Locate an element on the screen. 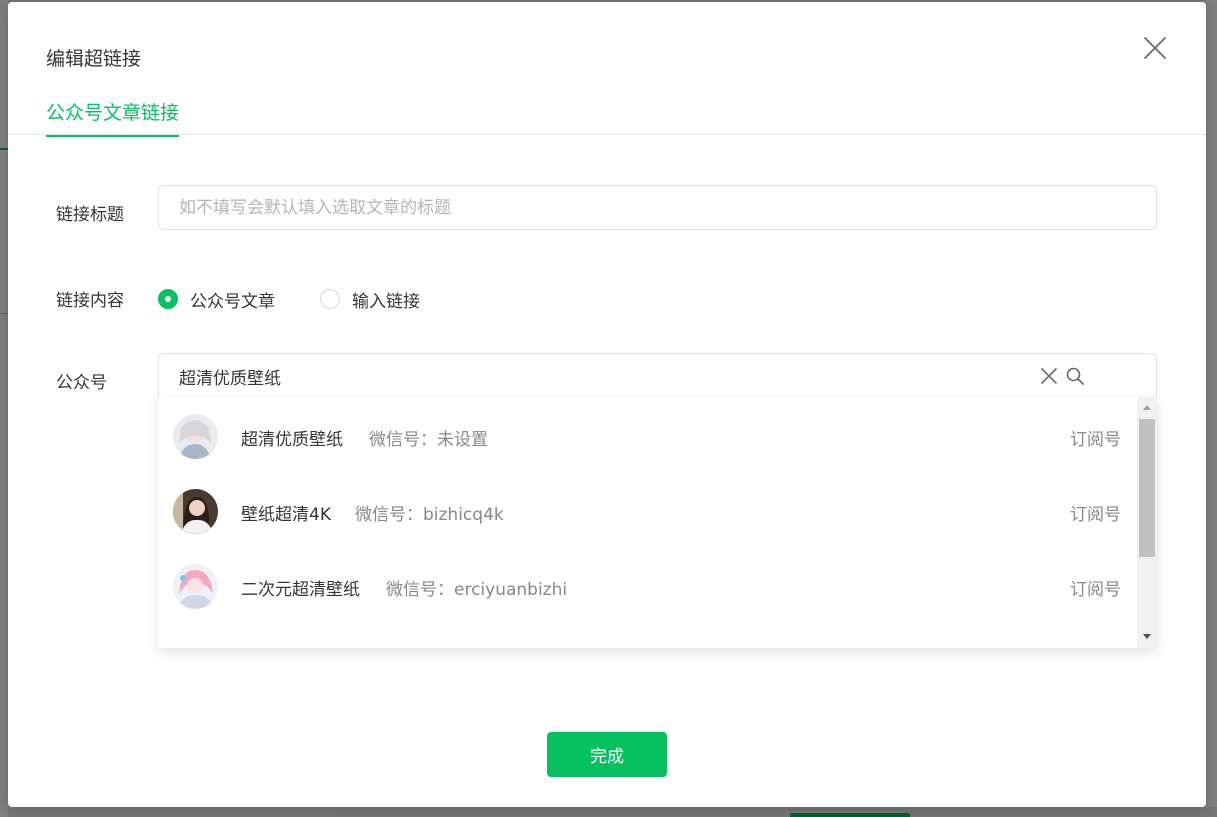 The height and width of the screenshot is (817, 1217). tab-article-link: 公众号文章链接 is located at coordinates (113, 117).